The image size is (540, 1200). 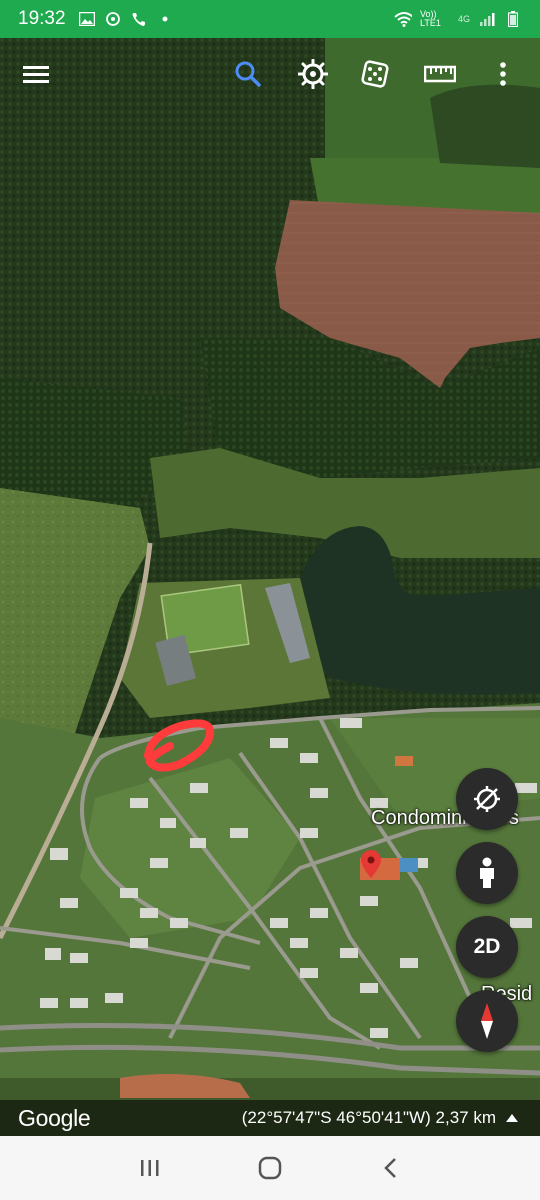 I want to click on red-circle-annotation, so click(x=179, y=745).